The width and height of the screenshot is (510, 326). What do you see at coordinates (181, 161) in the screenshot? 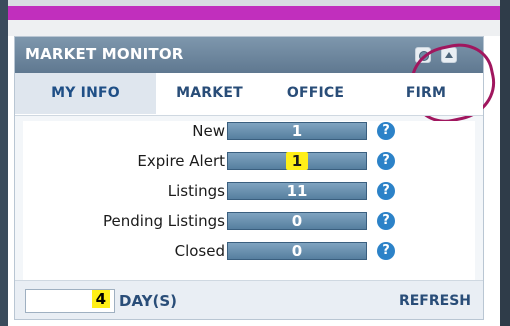
I see `row-label: Expire Alert` at bounding box center [181, 161].